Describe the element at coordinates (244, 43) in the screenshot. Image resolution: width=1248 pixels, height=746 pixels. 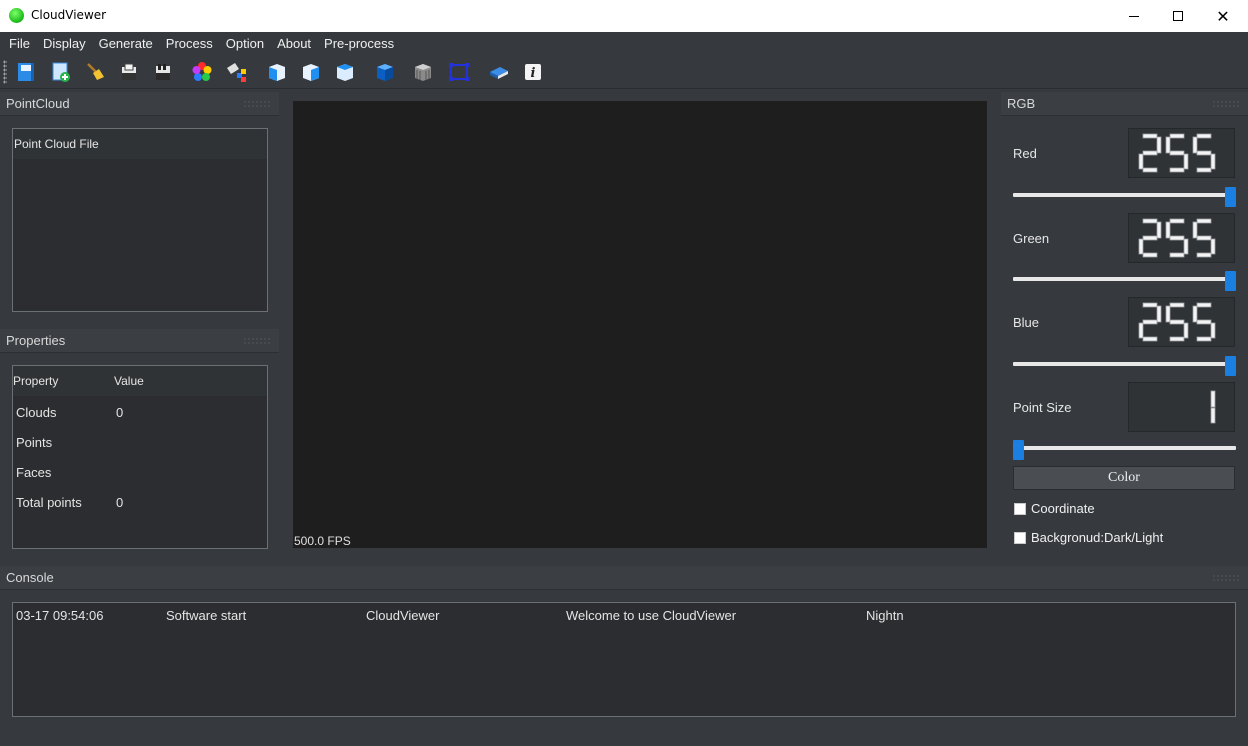
I see `menu-option: Option` at that location.